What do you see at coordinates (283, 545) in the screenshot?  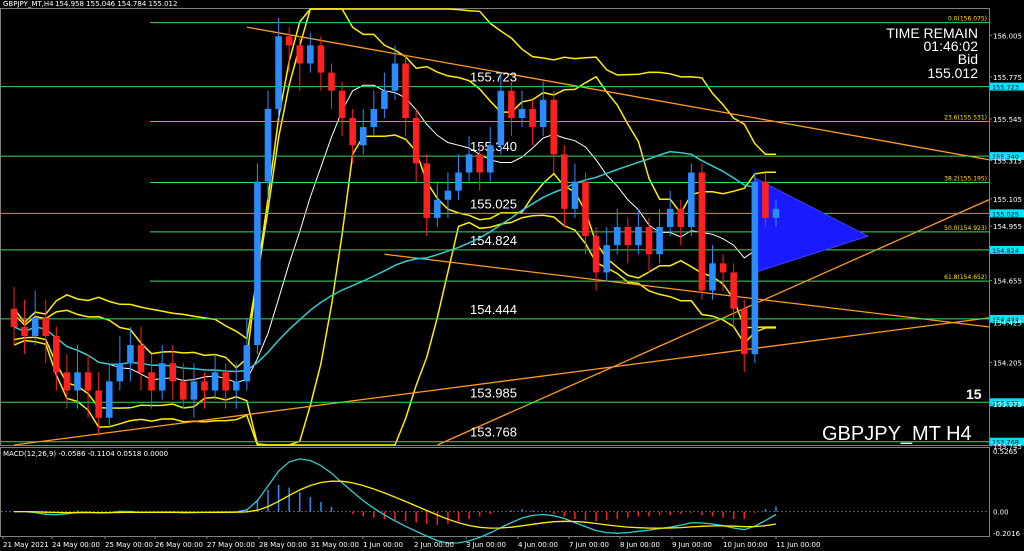 I see `x-tick-label: 28 May 00:00` at bounding box center [283, 545].